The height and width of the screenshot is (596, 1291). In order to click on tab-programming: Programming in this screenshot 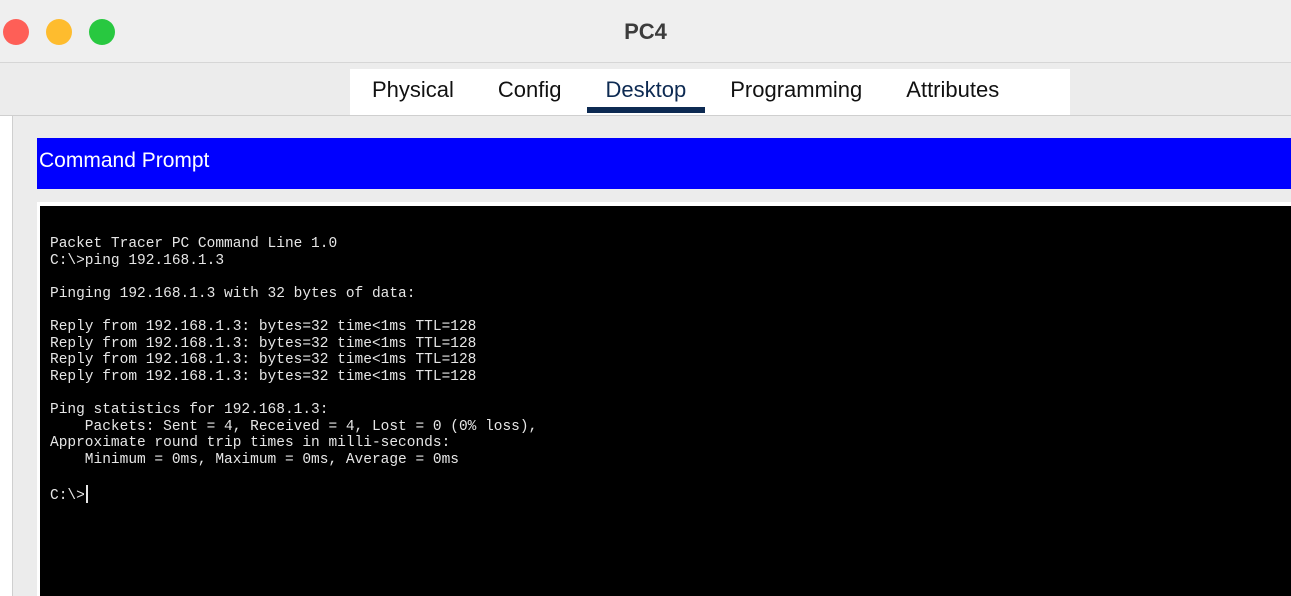, I will do `click(796, 92)`.